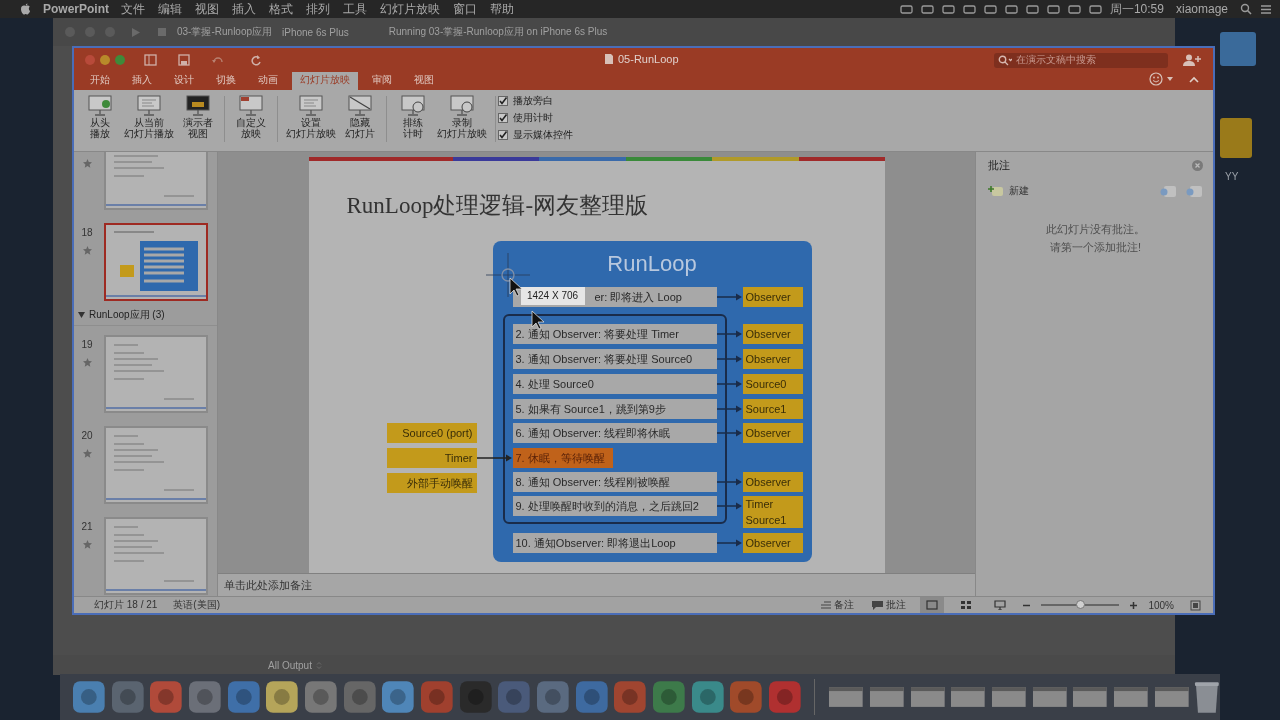 Image resolution: width=1280 pixels, height=720 pixels. Describe the element at coordinates (133, 9) in the screenshot. I see `menu-item: 文件` at that location.